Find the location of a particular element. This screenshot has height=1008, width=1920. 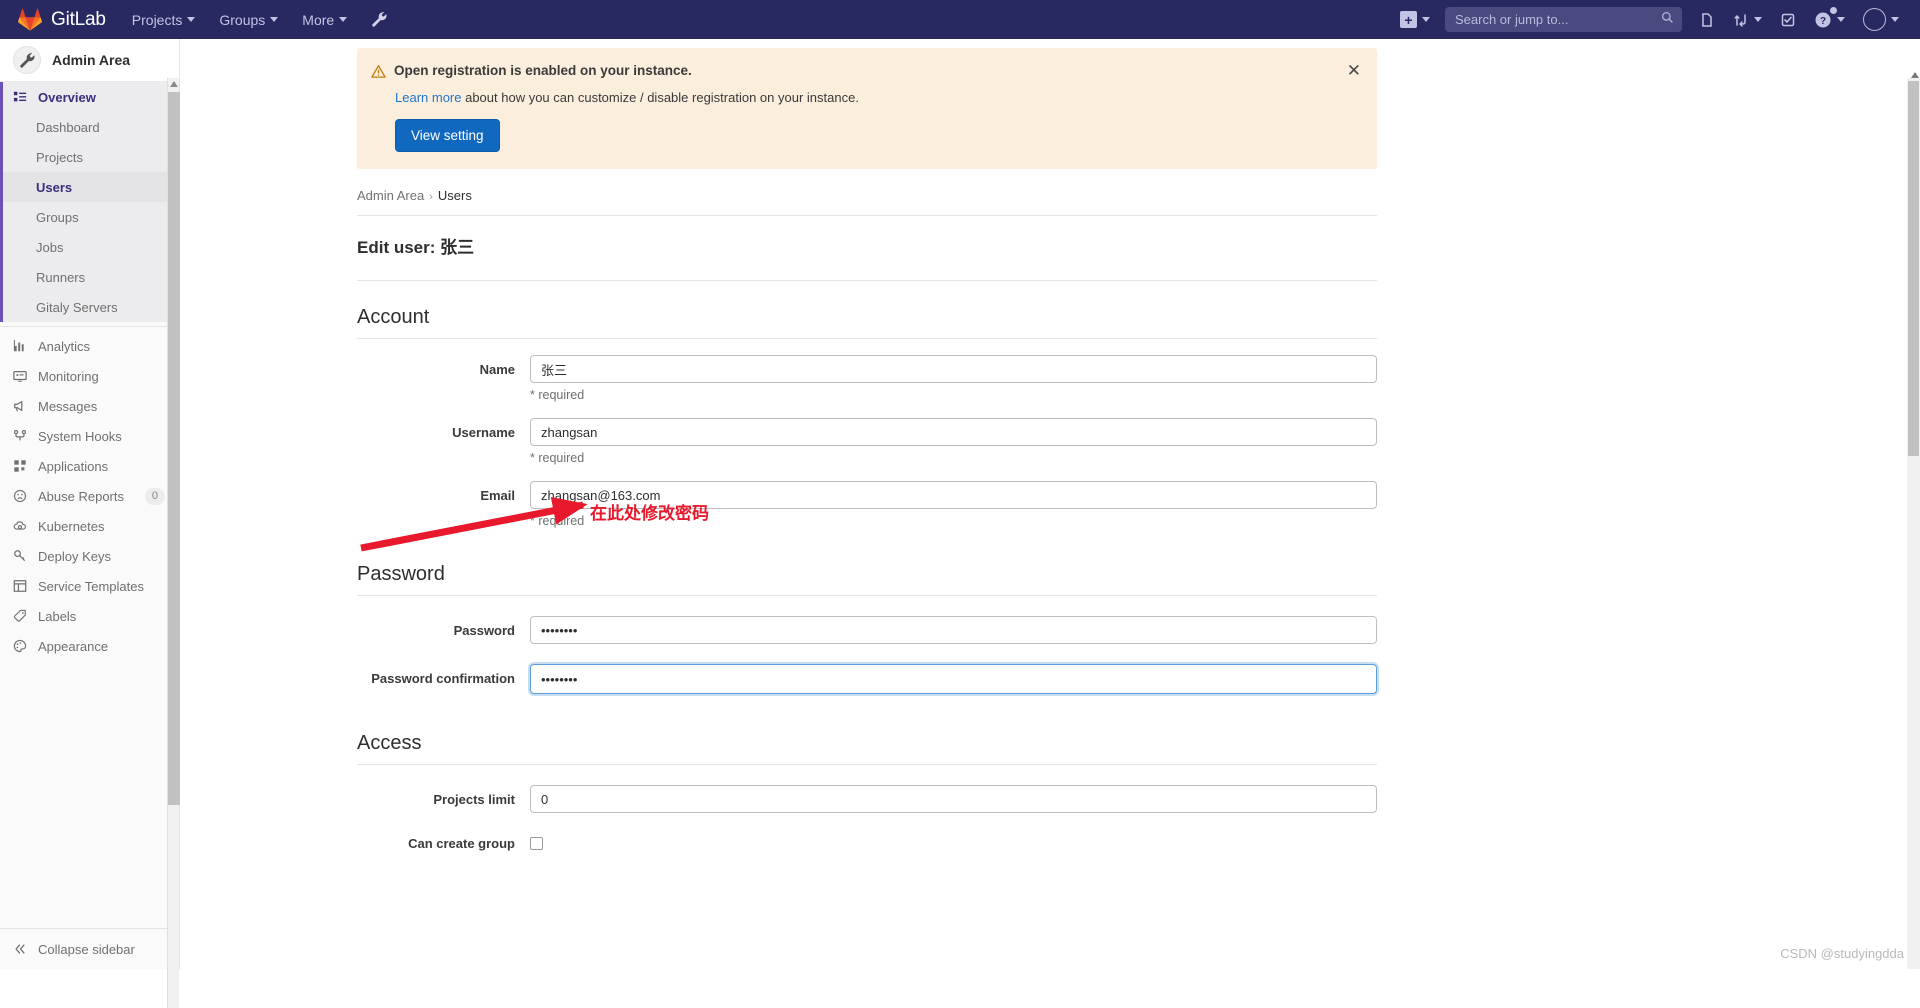

plus-square-icon: + is located at coordinates (1408, 19).